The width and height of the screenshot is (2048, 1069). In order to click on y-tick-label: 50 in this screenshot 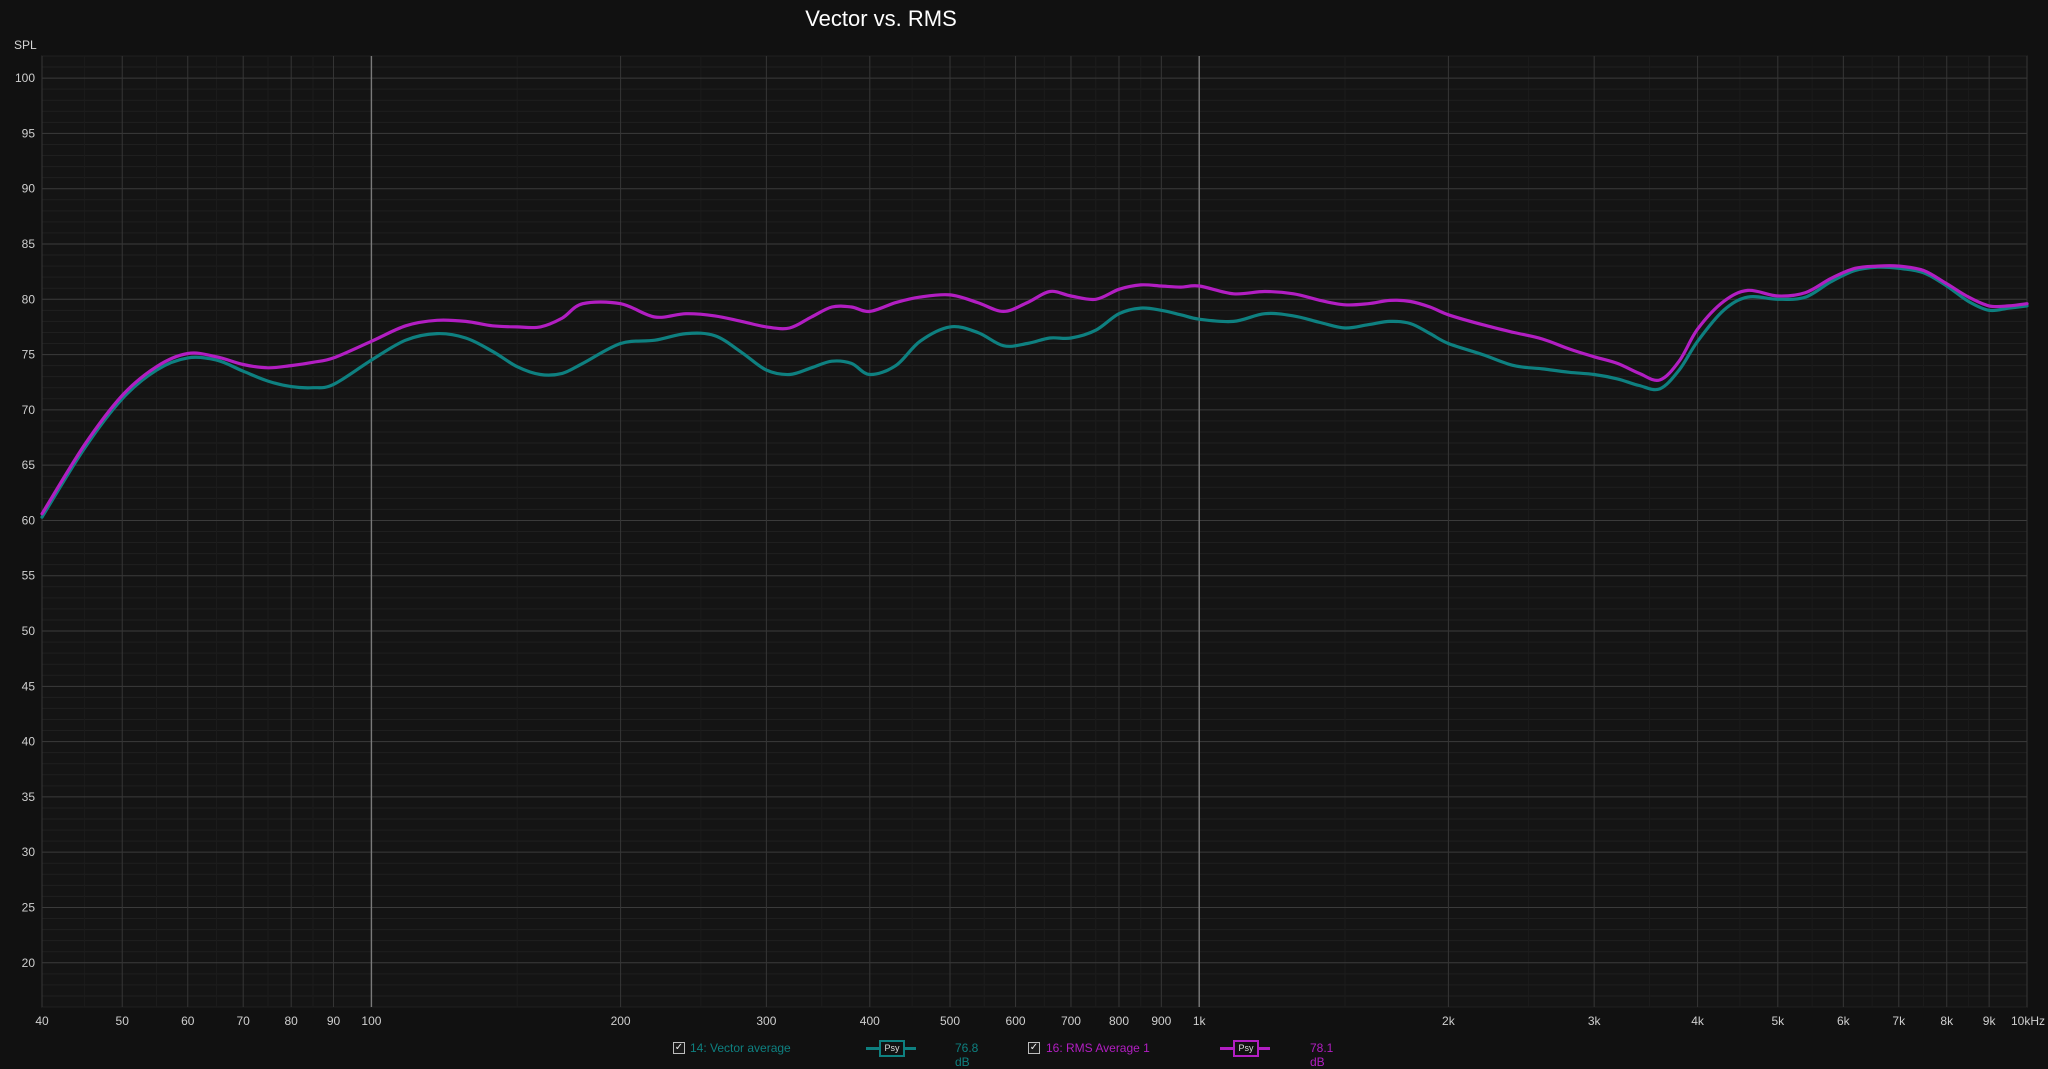, I will do `click(29, 631)`.